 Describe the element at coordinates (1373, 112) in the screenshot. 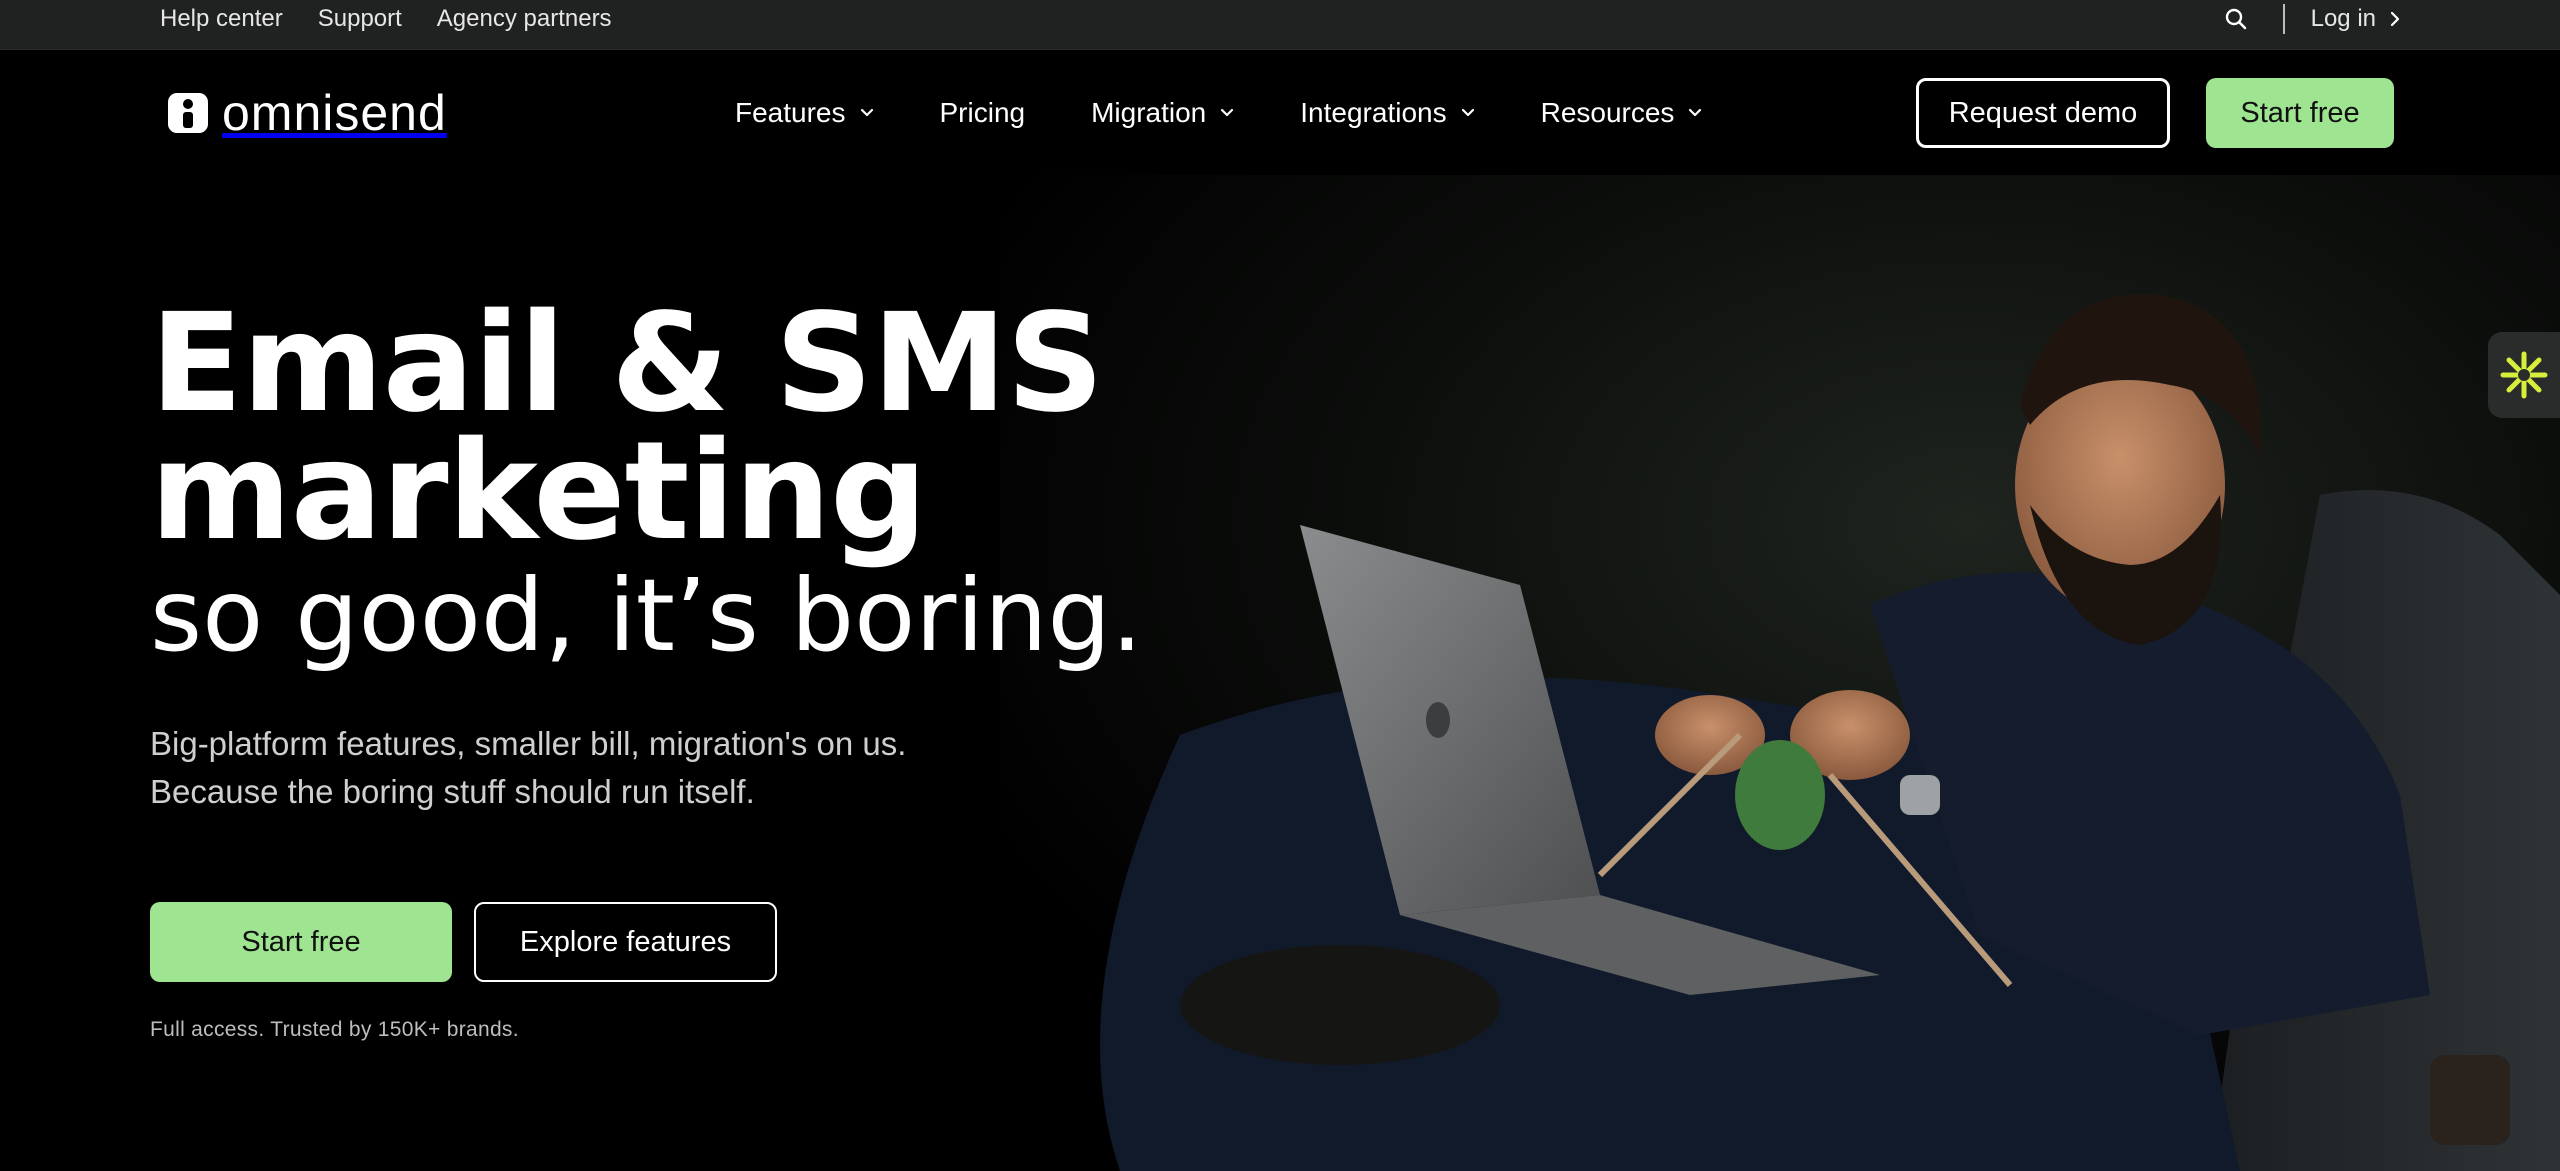

I see `nav-item-label: Integrations` at that location.